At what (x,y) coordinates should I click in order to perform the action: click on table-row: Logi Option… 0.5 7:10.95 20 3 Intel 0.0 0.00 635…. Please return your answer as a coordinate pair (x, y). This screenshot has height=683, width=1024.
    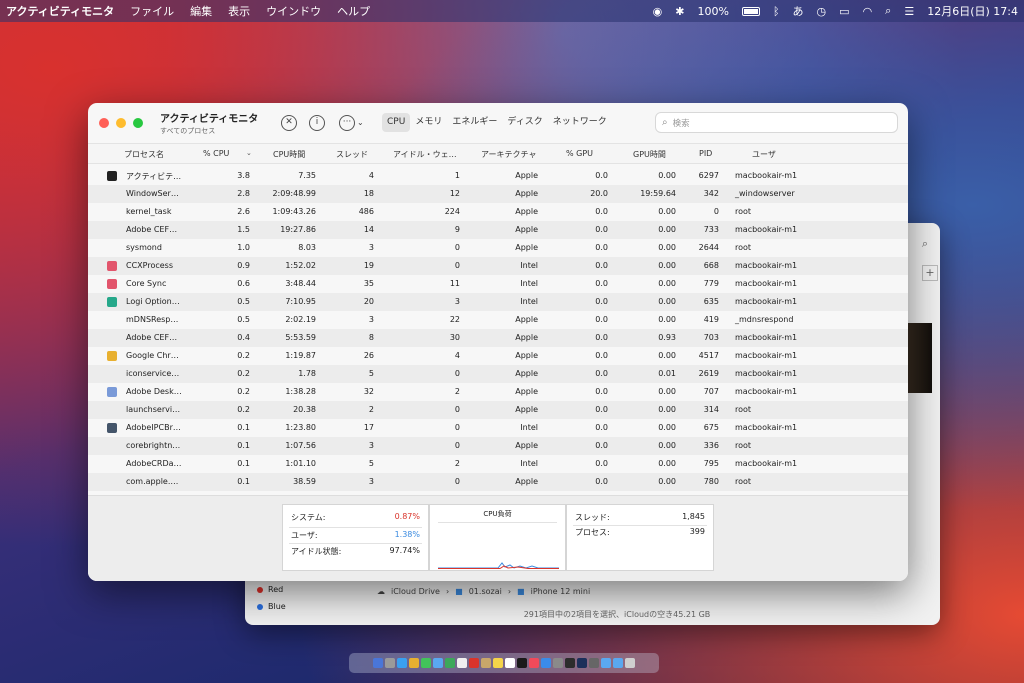
    Looking at the image, I should click on (498, 302).